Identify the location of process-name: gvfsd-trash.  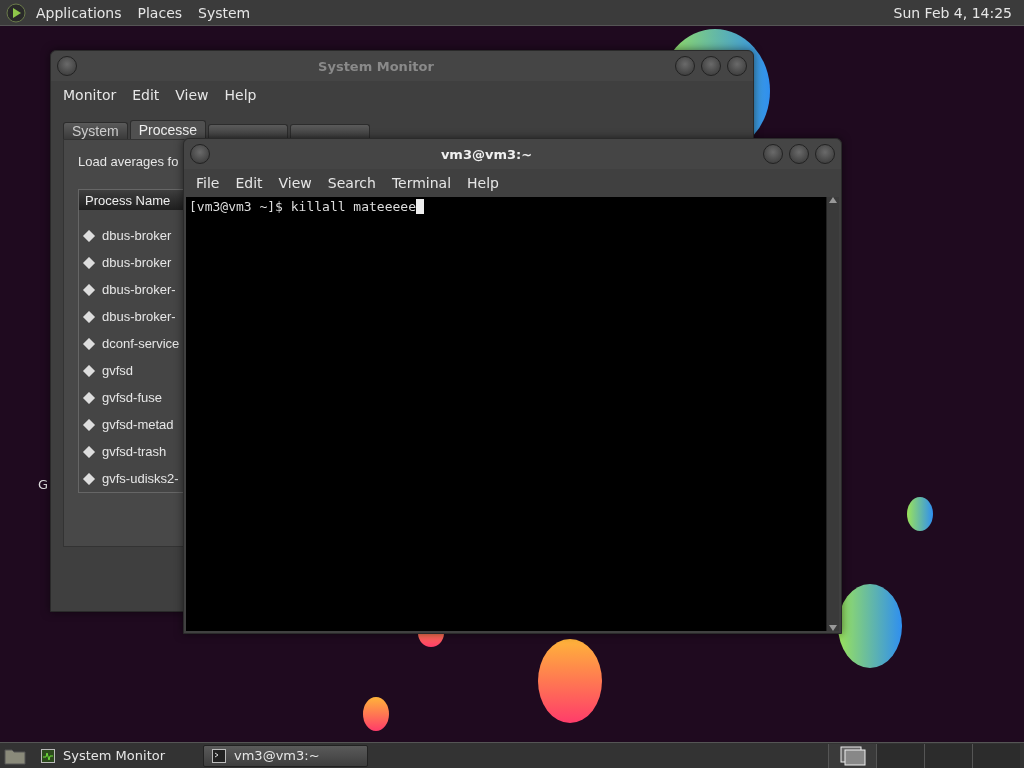
(134, 451).